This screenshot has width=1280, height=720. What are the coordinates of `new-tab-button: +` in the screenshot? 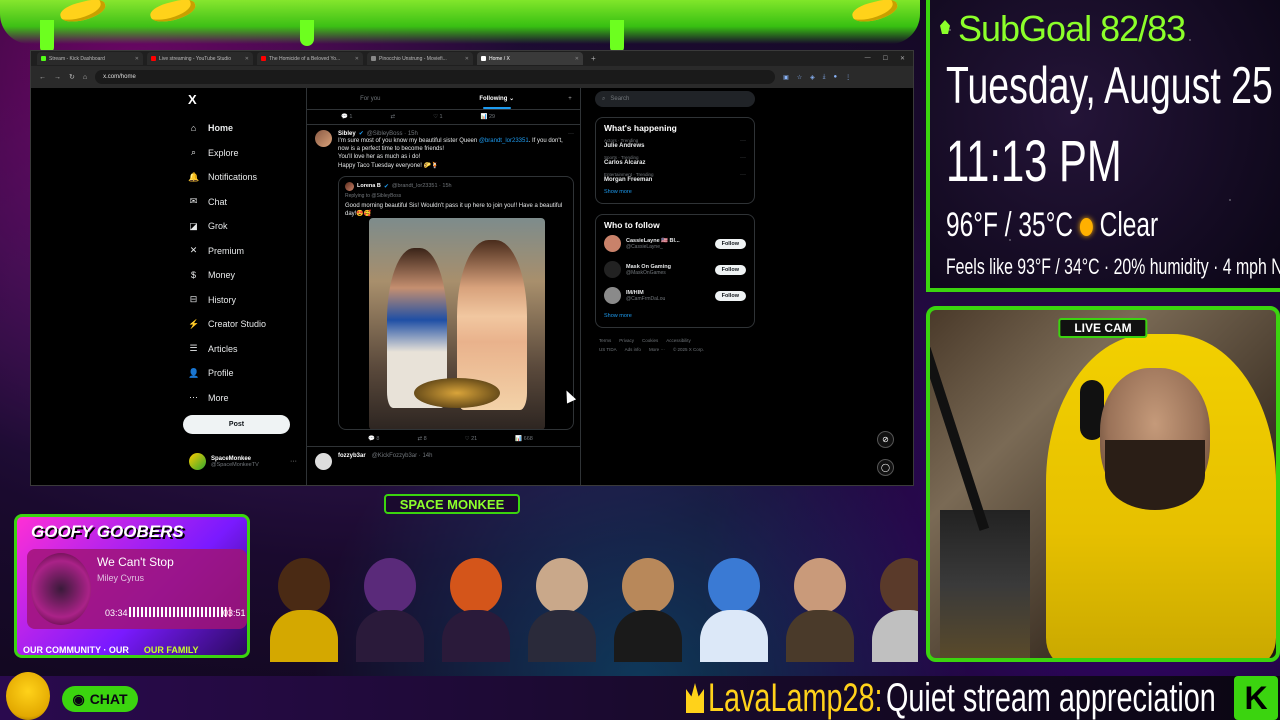 It's located at (593, 58).